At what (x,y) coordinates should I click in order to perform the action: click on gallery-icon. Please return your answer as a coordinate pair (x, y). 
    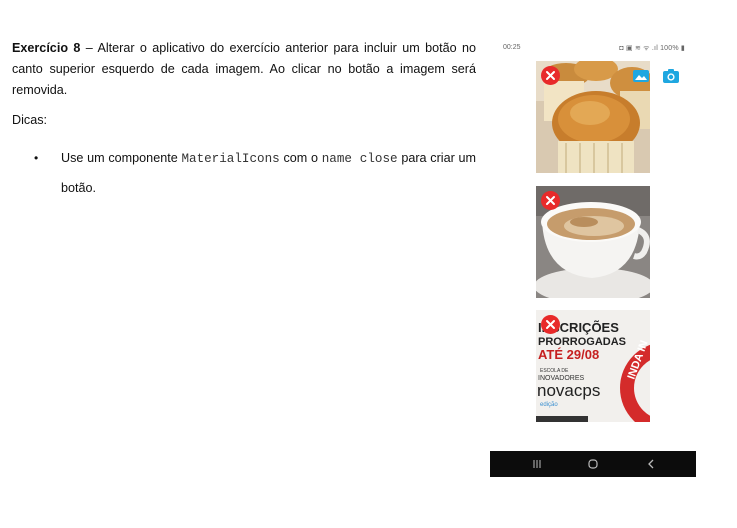
    Looking at the image, I should click on (641, 76).